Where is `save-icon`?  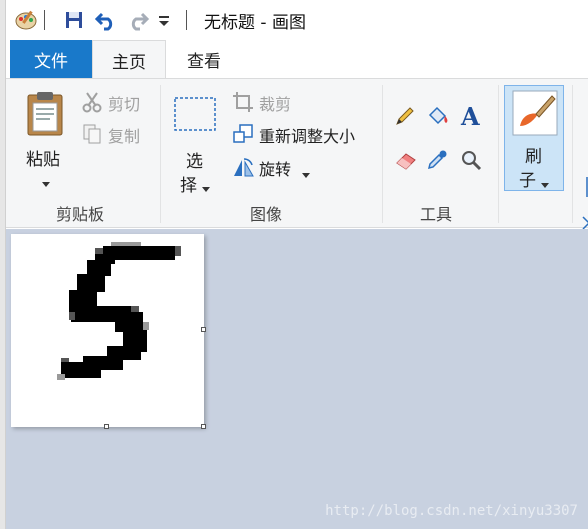 save-icon is located at coordinates (74, 20).